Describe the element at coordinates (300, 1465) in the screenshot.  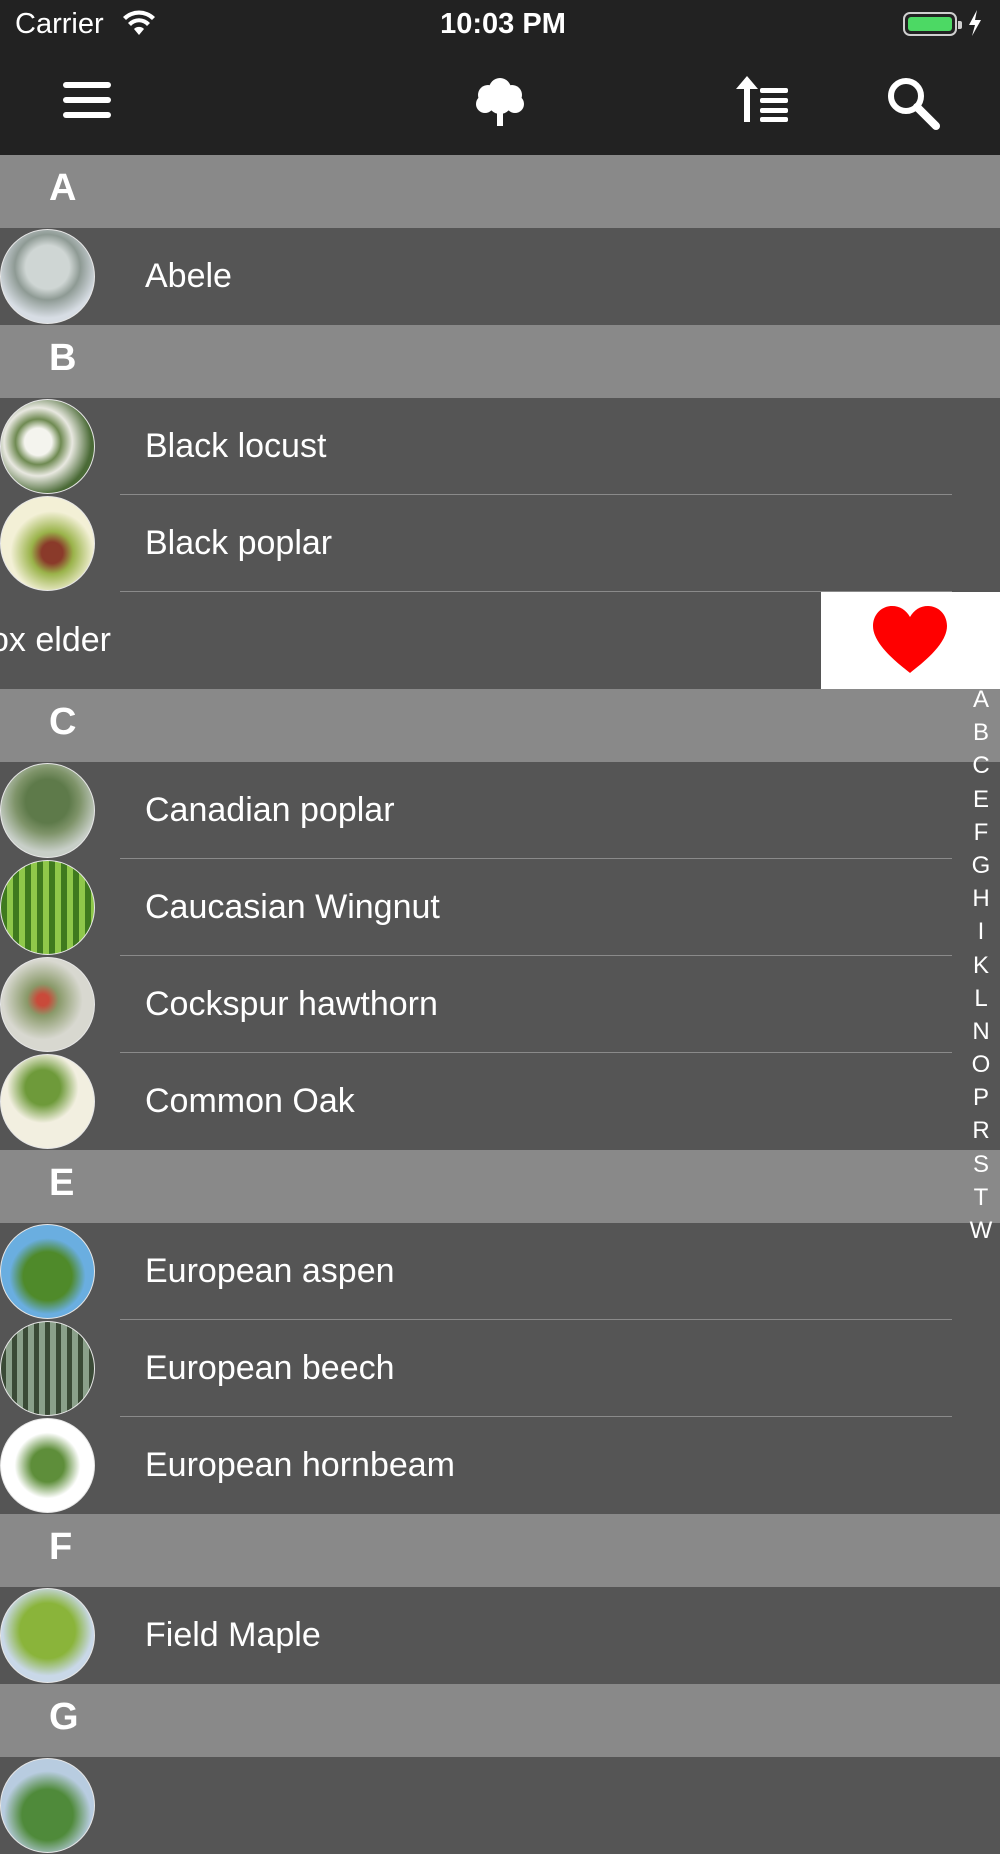
I see `tree-name: European hornbeam` at that location.